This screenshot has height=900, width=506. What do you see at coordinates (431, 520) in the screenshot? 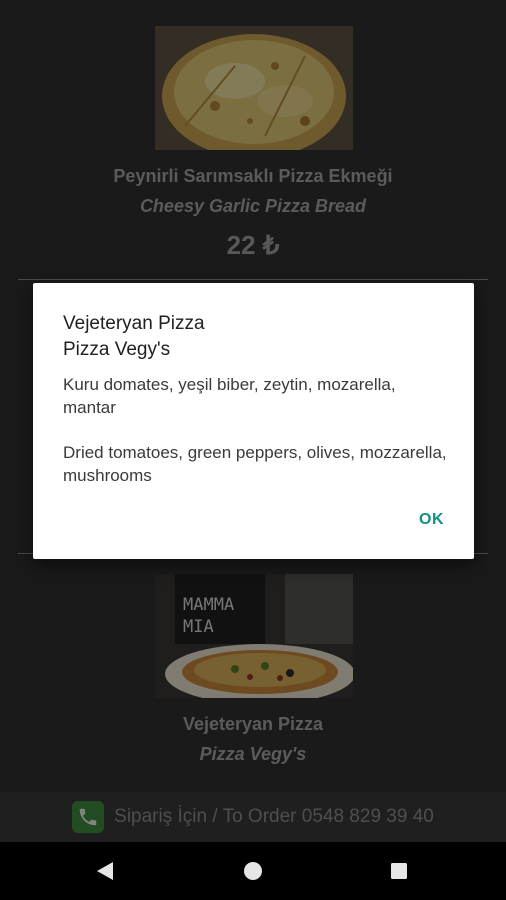
I see `ok-button: OK` at bounding box center [431, 520].